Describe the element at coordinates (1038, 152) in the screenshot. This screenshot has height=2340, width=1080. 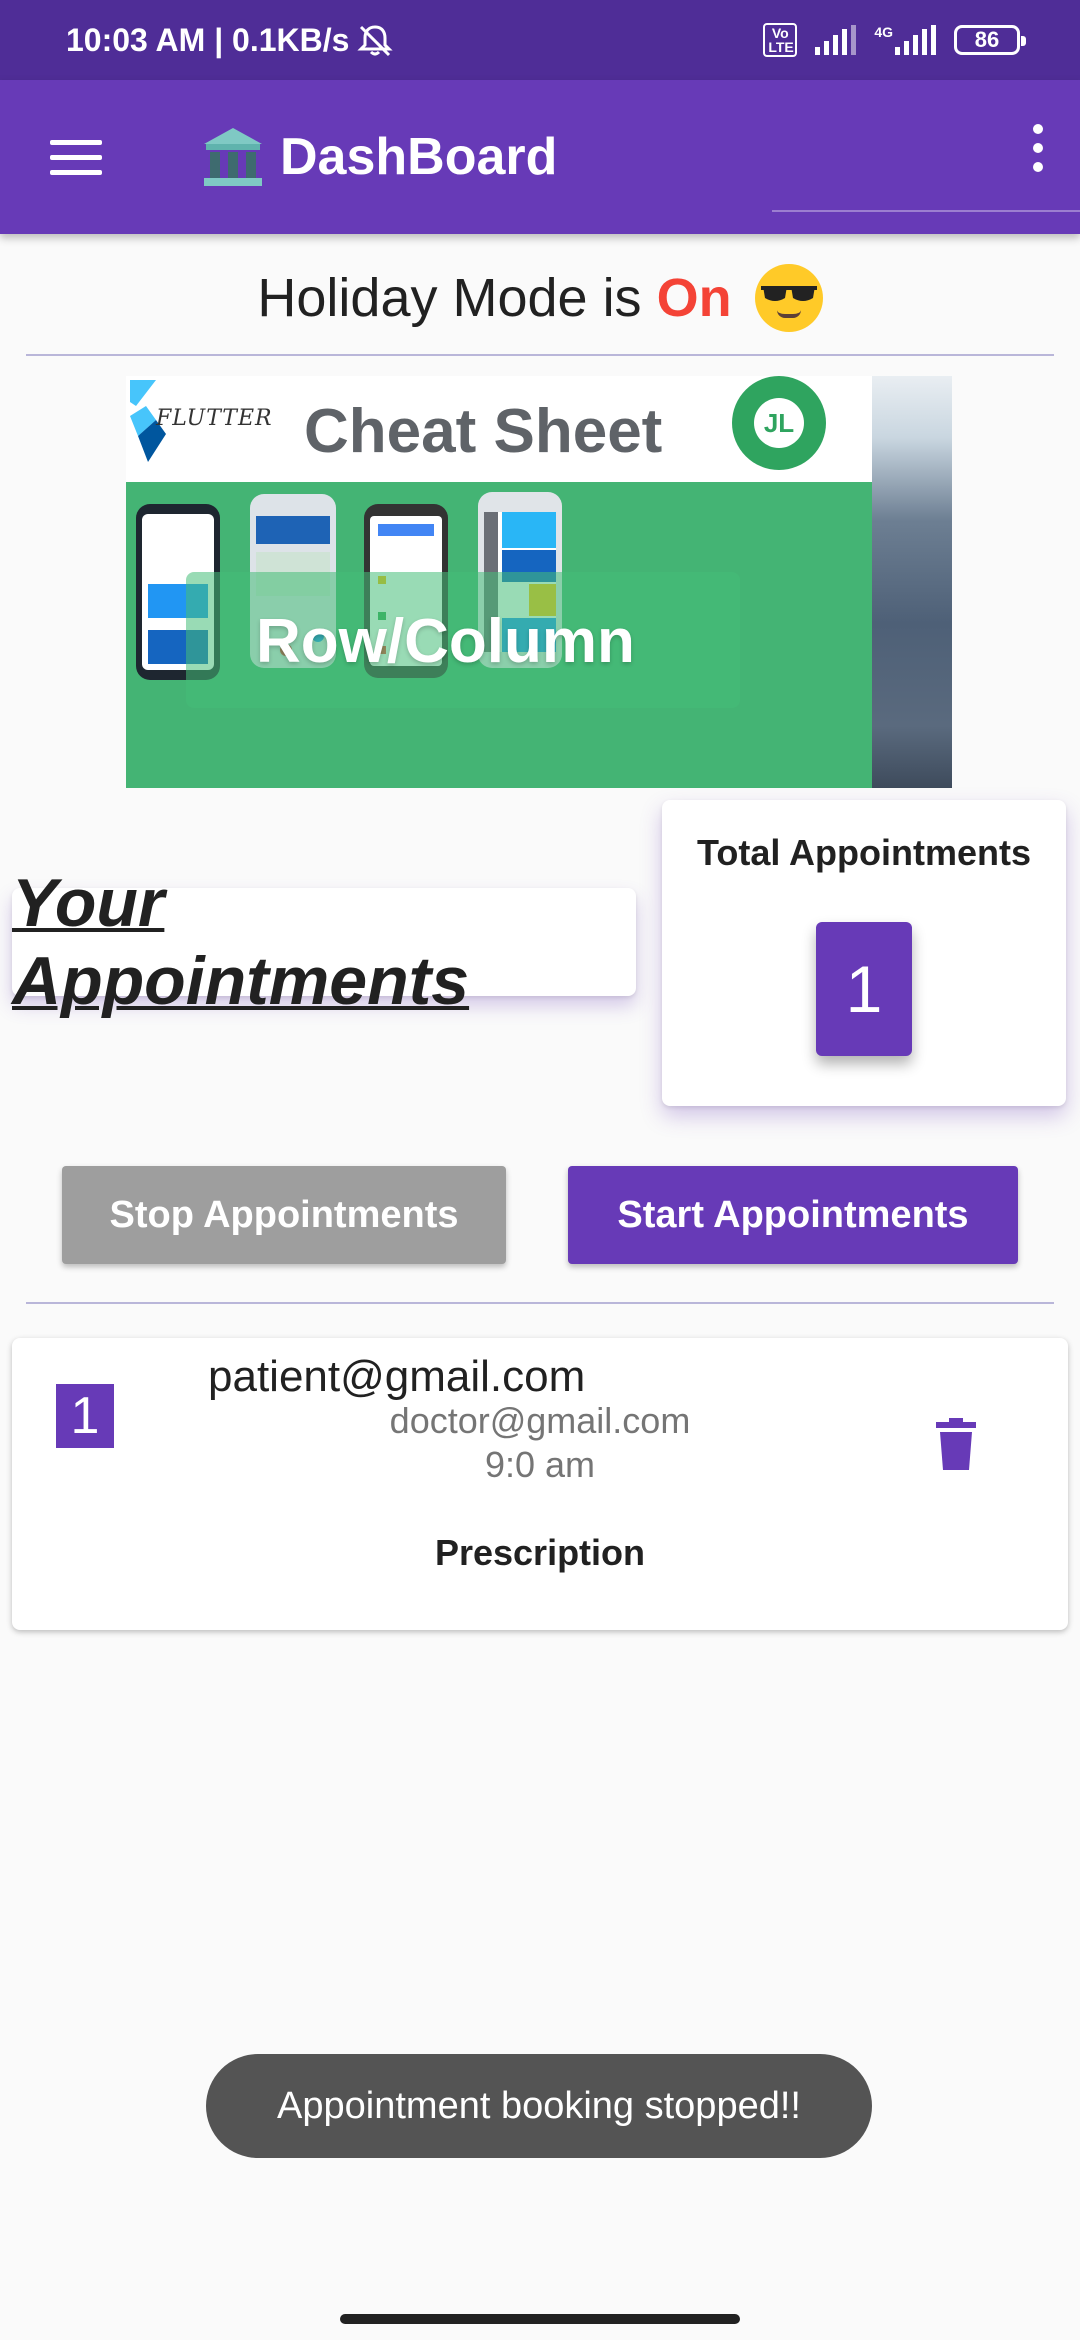
I see `overflow-menu-icon` at that location.